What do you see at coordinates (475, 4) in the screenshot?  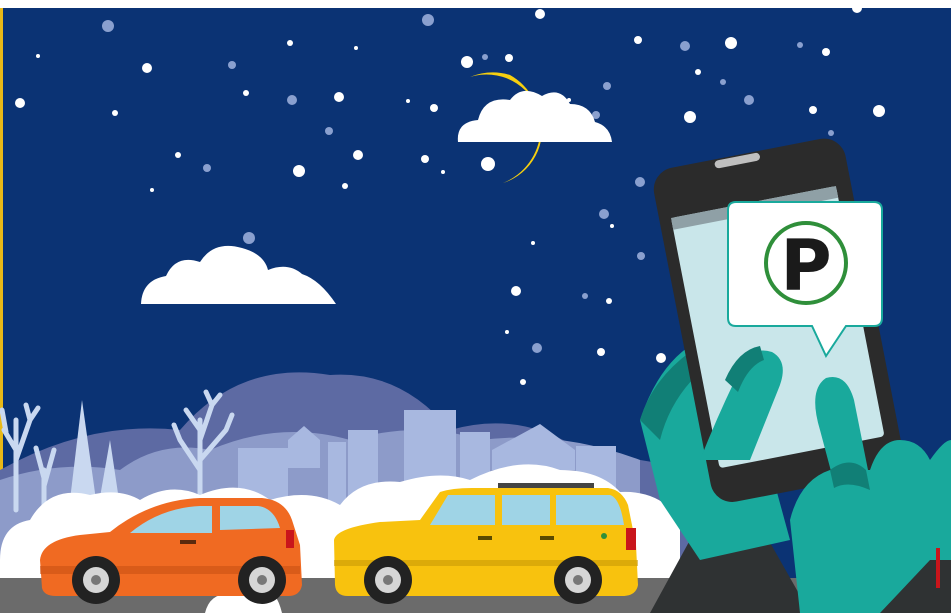 I see `top-white-strip` at bounding box center [475, 4].